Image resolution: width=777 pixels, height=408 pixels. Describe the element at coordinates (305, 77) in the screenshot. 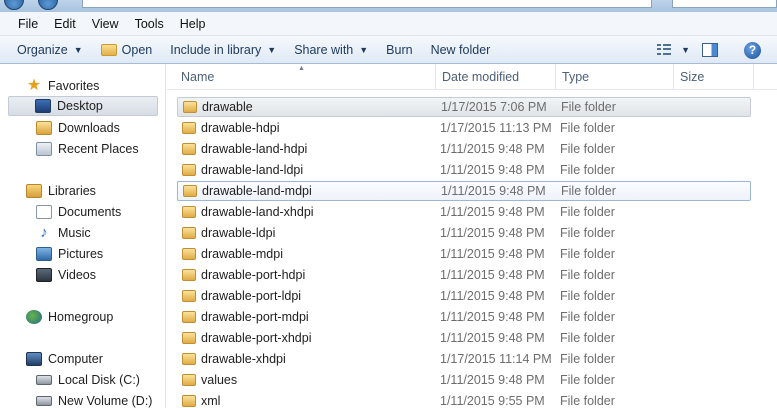

I see `column-name: Name` at that location.